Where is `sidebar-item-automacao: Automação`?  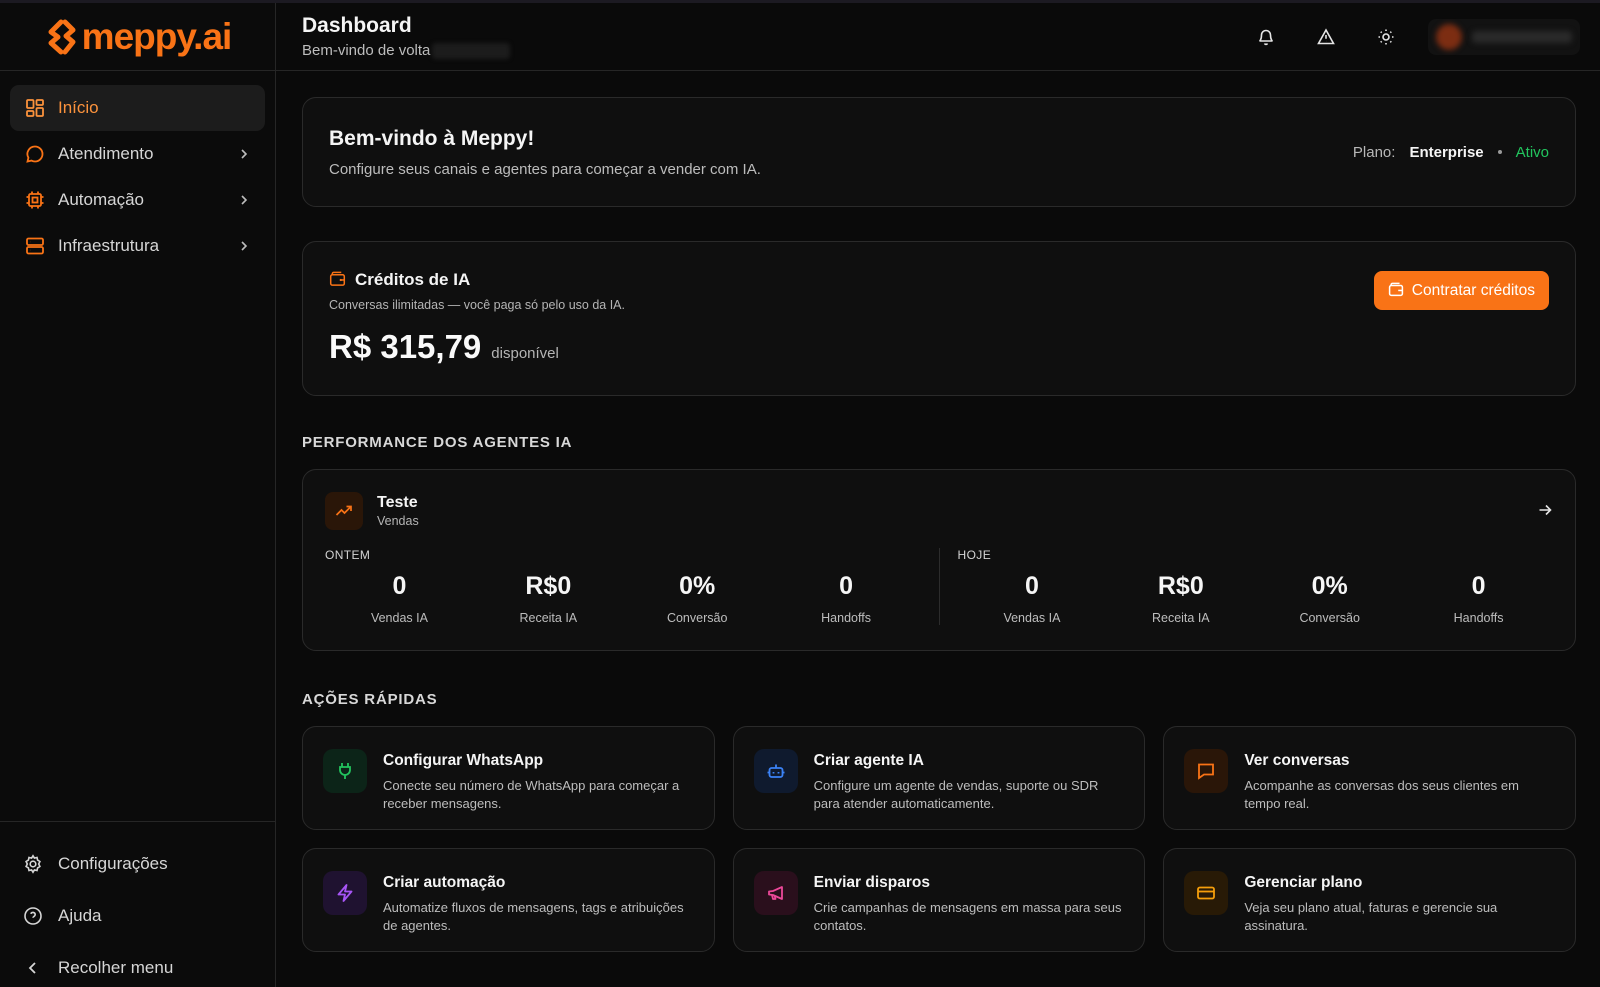 sidebar-item-automacao: Automação is located at coordinates (137, 200).